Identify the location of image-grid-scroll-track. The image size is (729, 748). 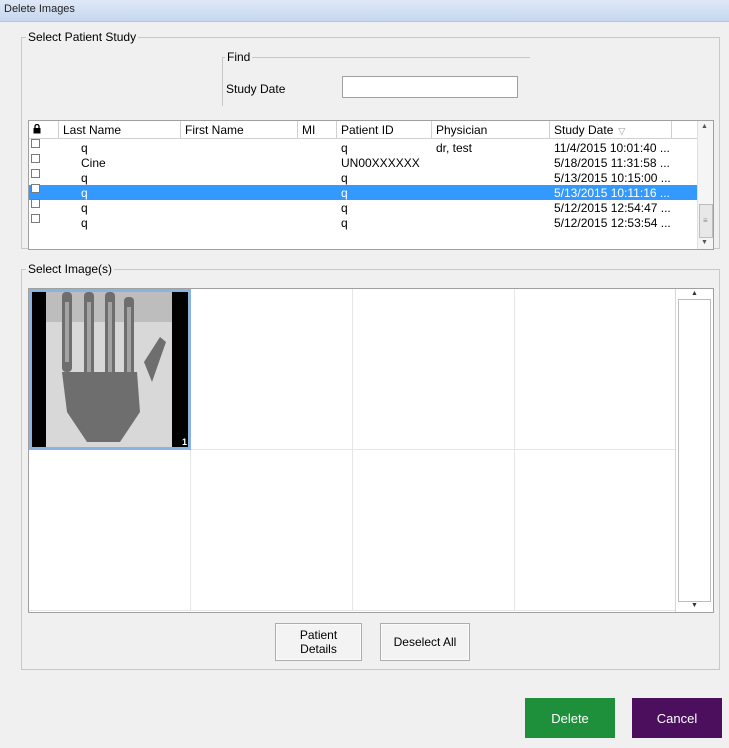
(694, 450).